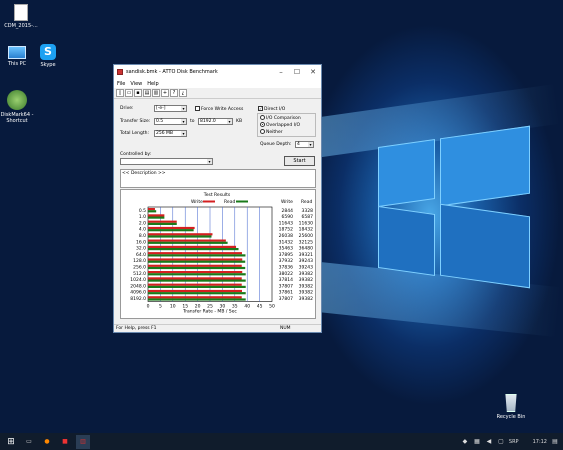 The height and width of the screenshot is (450, 563). Describe the element at coordinates (174, 93) in the screenshot. I see `help-icon: ?` at that location.